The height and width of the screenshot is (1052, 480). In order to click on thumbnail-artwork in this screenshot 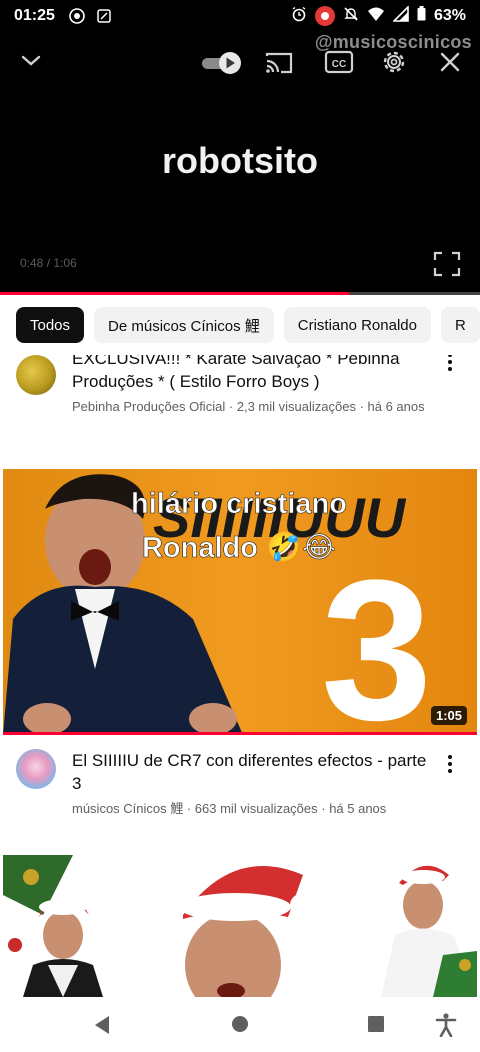, I will do `click(240, 926)`.